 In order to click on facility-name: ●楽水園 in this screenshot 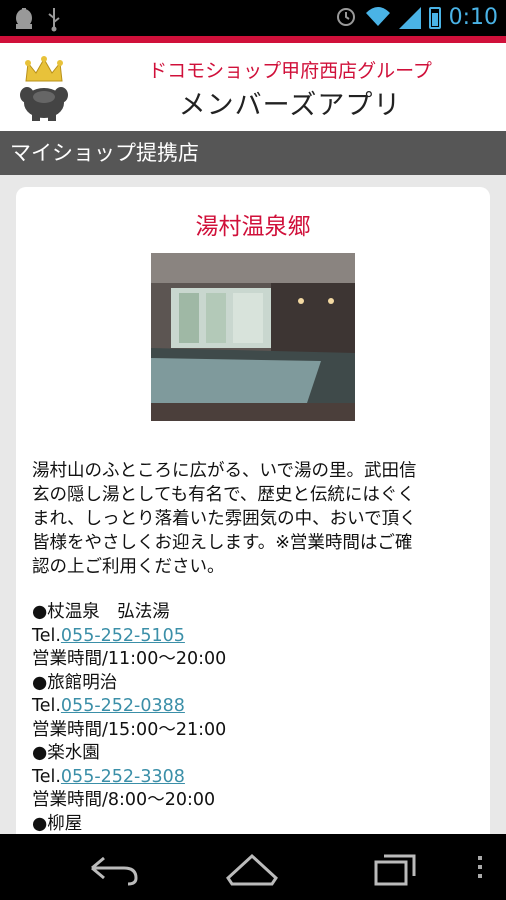, I will do `click(66, 753)`.